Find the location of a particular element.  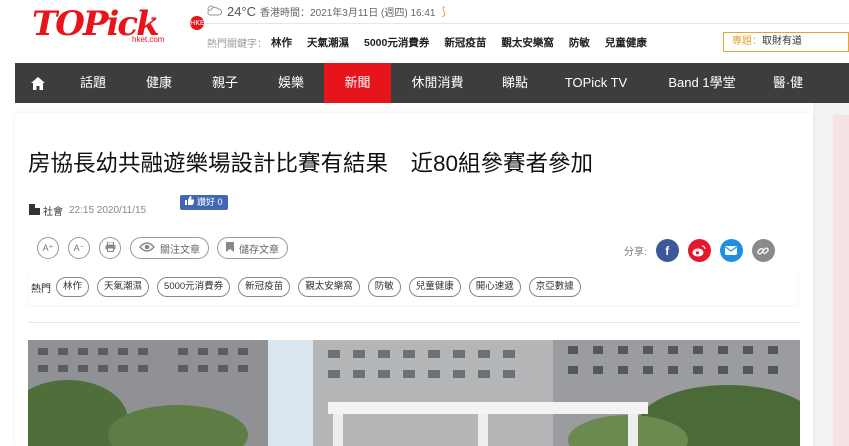

font-decrease-button: A⁻ is located at coordinates (79, 248).